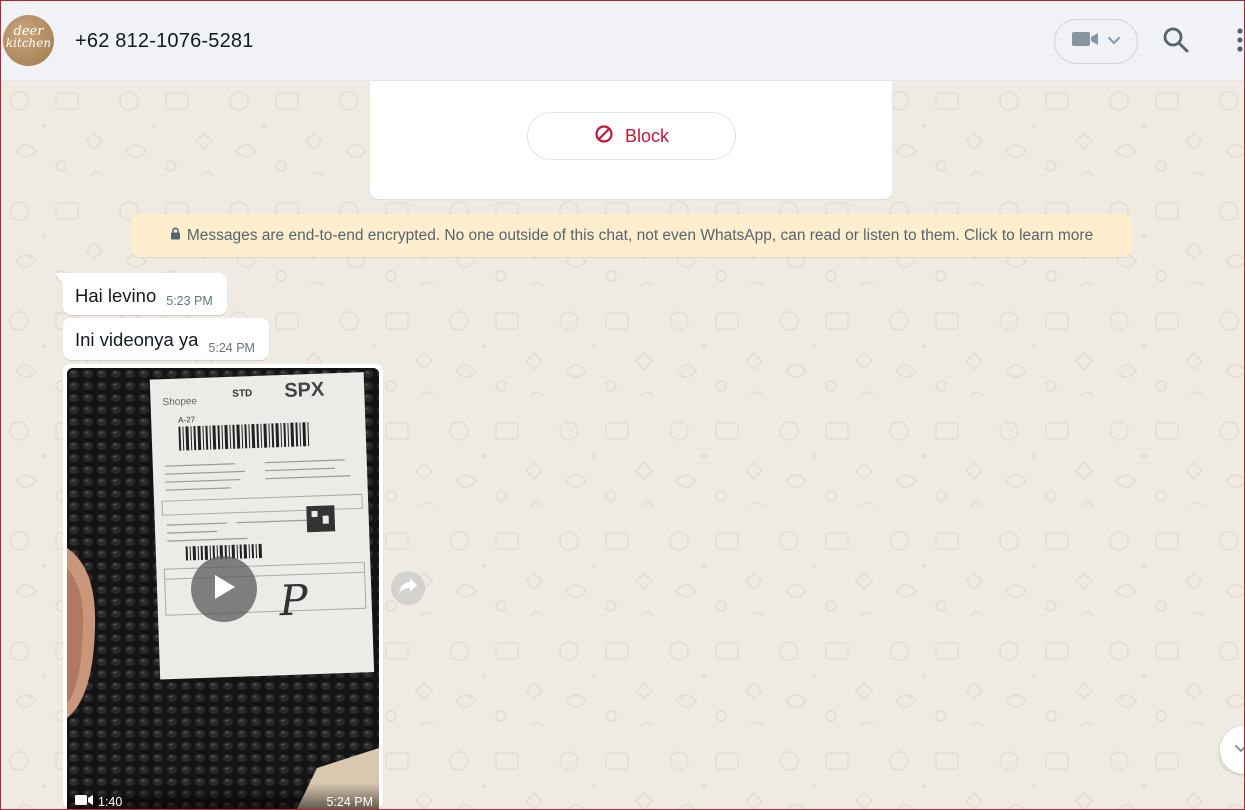 The width and height of the screenshot is (1245, 810). I want to click on bubble-tail, so click(59, 278).